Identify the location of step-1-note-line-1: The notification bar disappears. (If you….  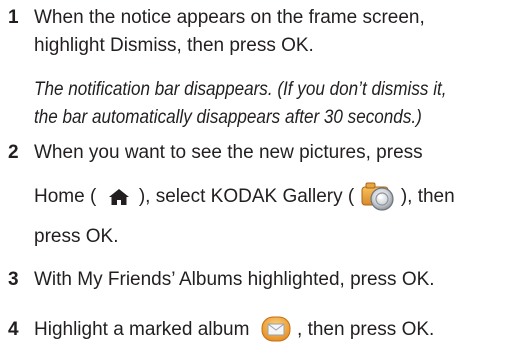
(240, 89).